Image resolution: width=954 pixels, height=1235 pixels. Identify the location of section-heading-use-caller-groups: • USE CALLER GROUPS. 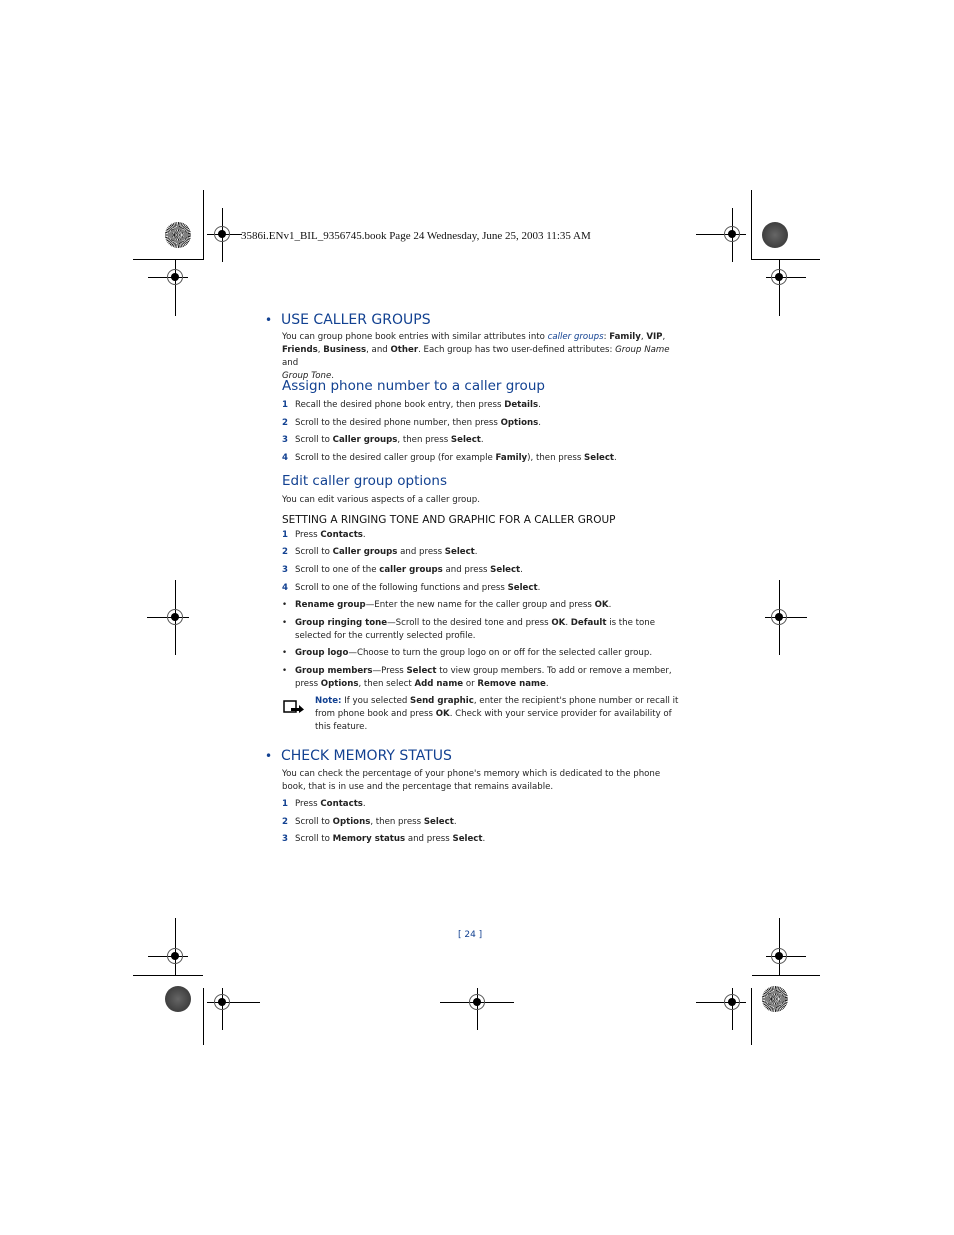
(348, 320).